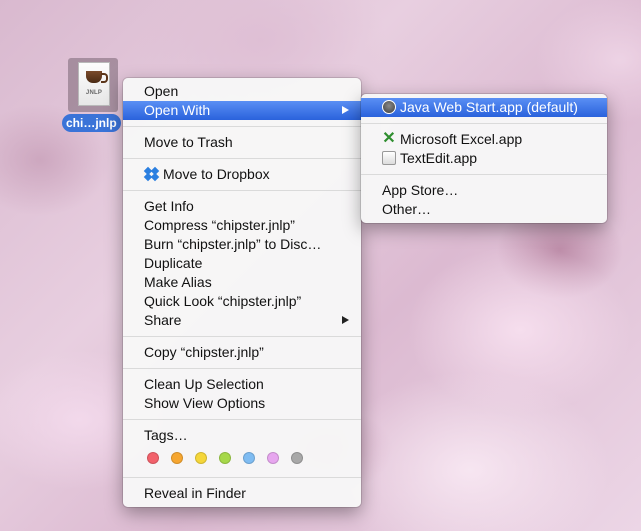 The width and height of the screenshot is (641, 531). What do you see at coordinates (94, 84) in the screenshot?
I see `jnlp-document-icon: JNLP` at bounding box center [94, 84].